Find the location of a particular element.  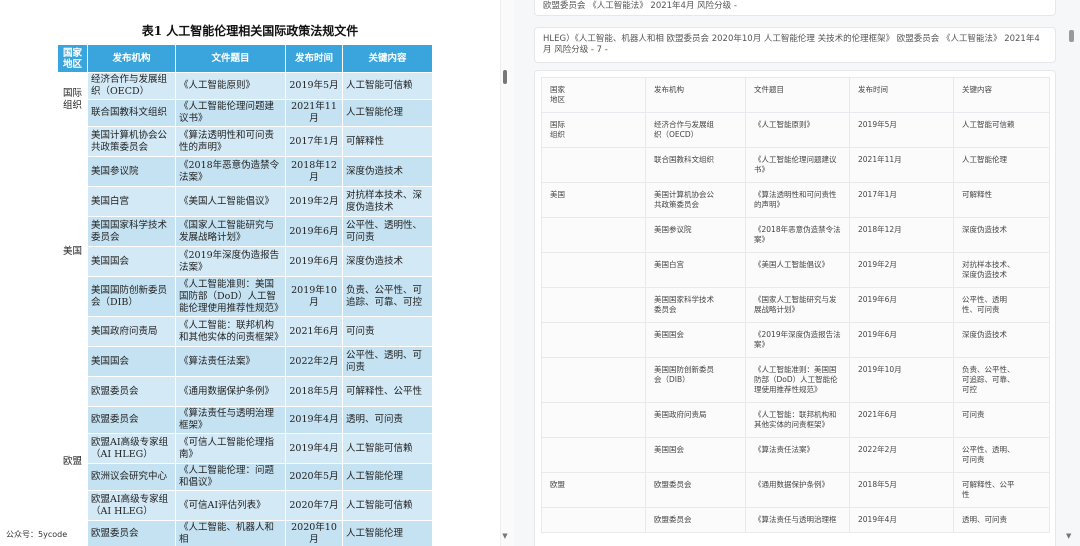

doc-cell: 《人工智能伦理问题建议书》 is located at coordinates (230, 113).